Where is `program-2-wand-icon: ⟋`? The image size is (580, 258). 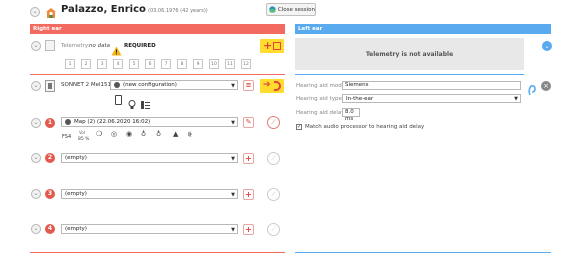 program-2-wand-icon: ⟋ is located at coordinates (273, 158).